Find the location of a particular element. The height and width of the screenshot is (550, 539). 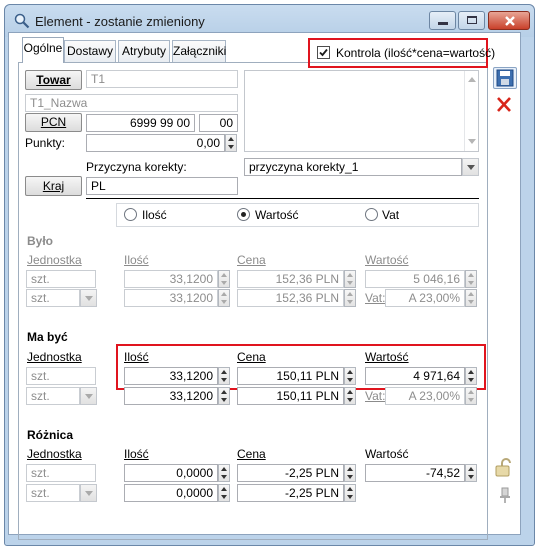

red-x-icon is located at coordinates (504, 104).